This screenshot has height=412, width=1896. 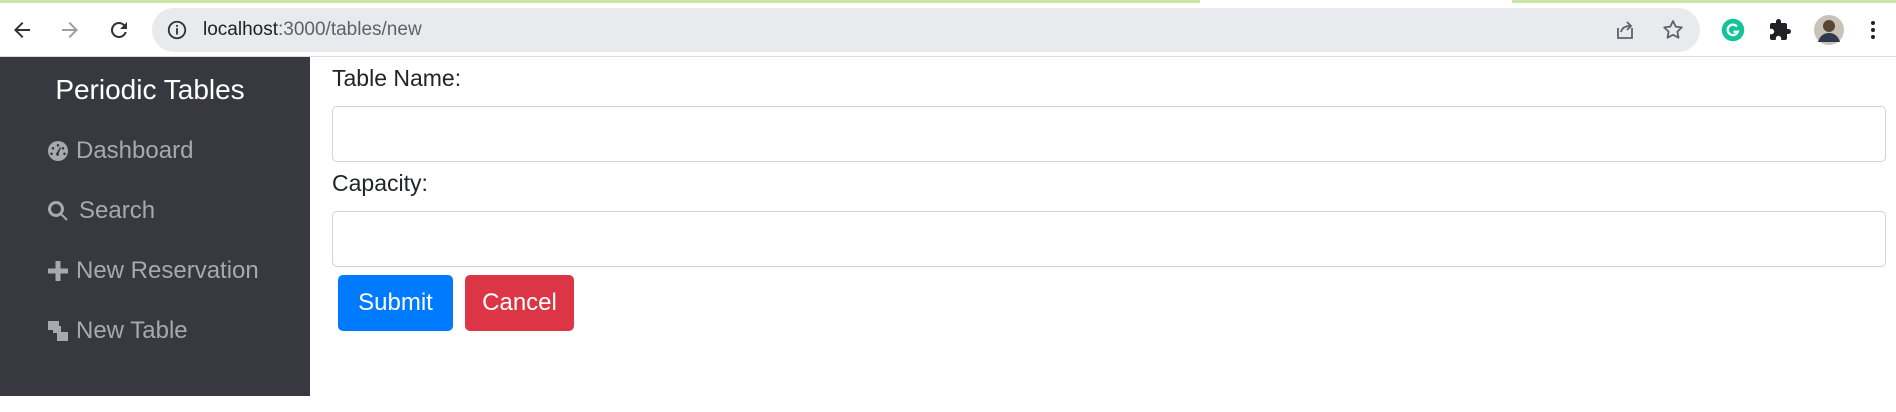 I want to click on back-arrow-icon, so click(x=22, y=30).